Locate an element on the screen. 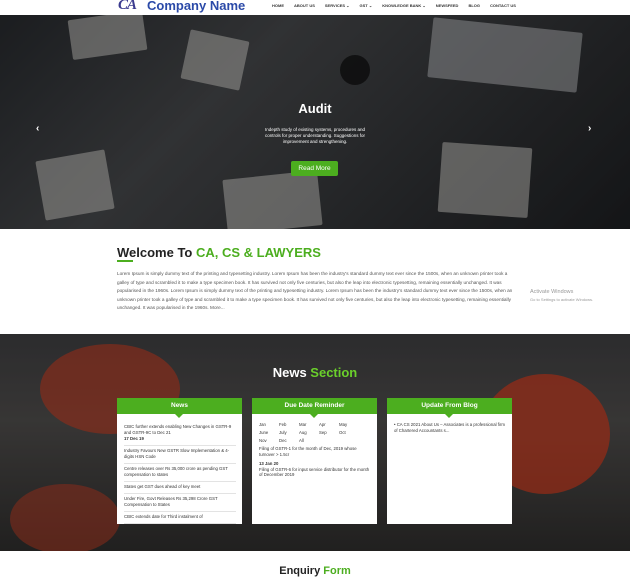  title-underline is located at coordinates (125, 261).